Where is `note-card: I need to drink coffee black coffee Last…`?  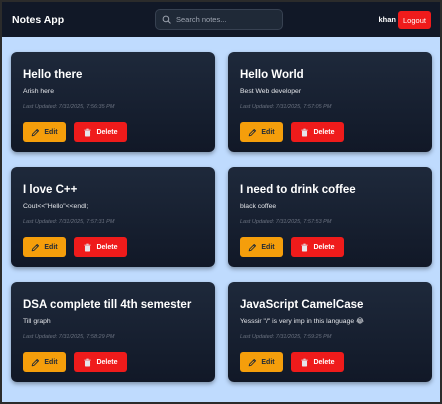 note-card: I need to drink coffee black coffee Last… is located at coordinates (330, 217).